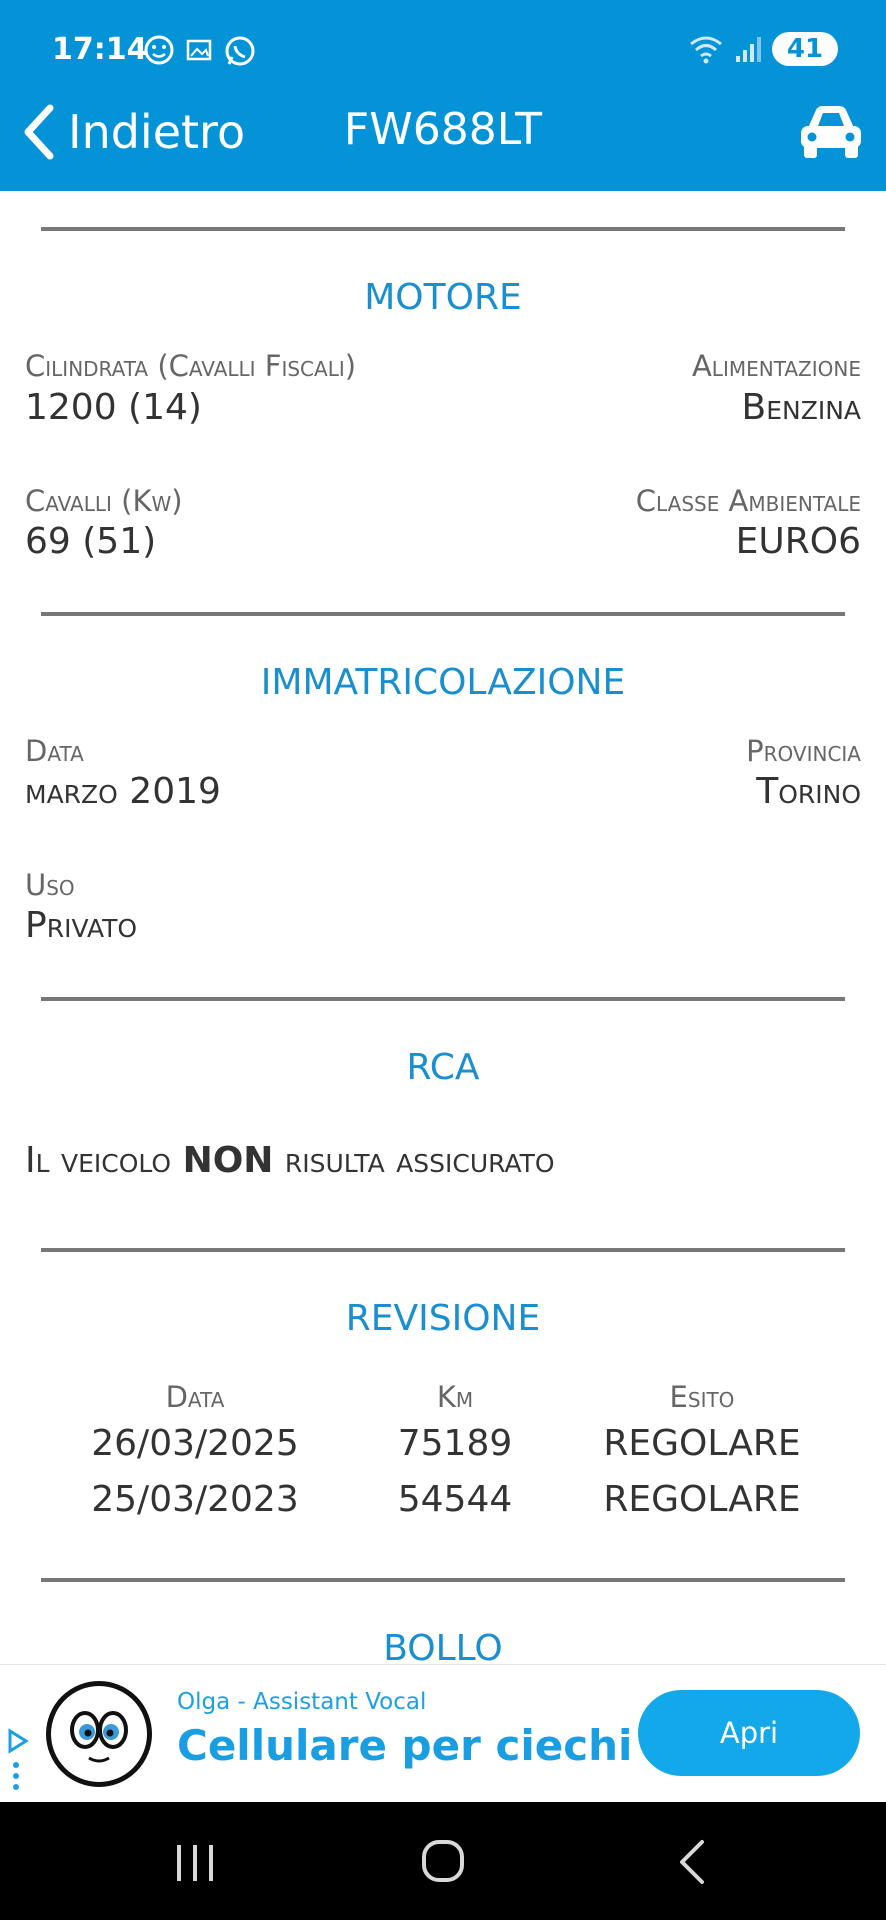 The width and height of the screenshot is (886, 1920). What do you see at coordinates (803, 751) in the screenshot?
I see `provincia-label: Provincia` at bounding box center [803, 751].